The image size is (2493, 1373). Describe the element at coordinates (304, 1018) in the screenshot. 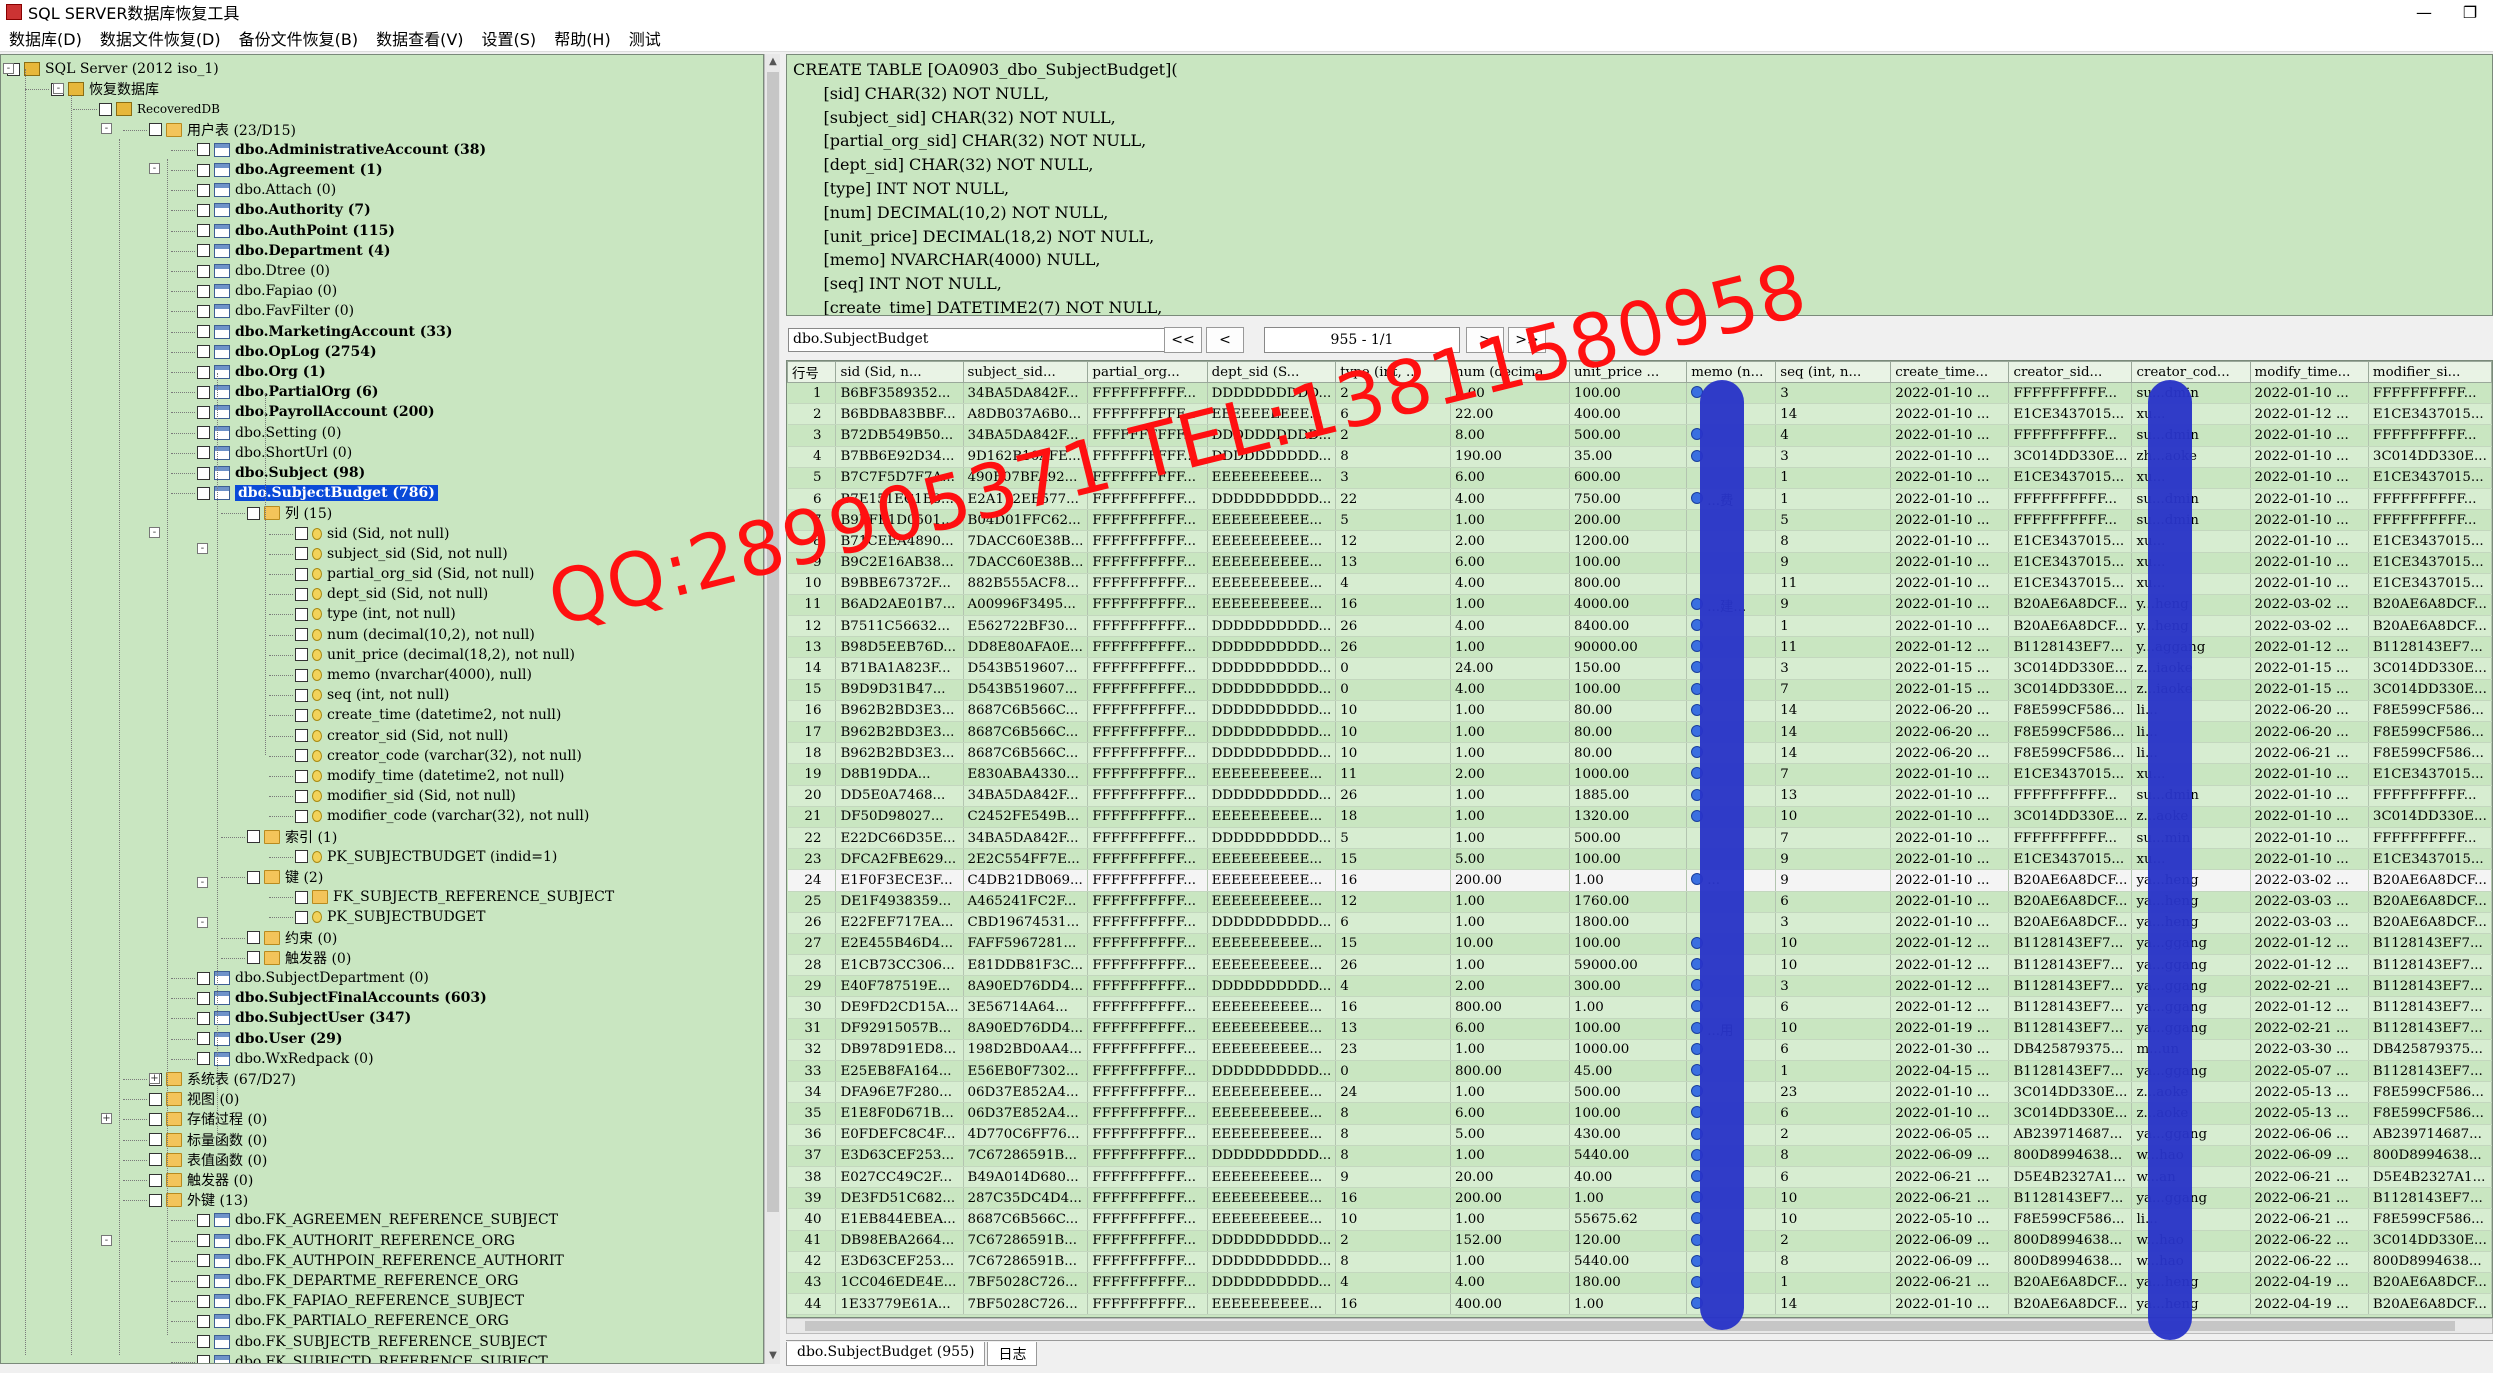

I see `tree-table-item: dbo.SubjectUser (347)` at that location.